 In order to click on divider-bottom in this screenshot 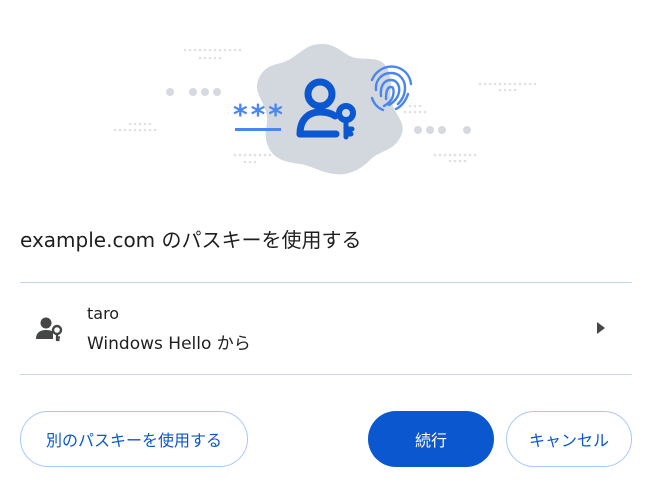, I will do `click(326, 374)`.